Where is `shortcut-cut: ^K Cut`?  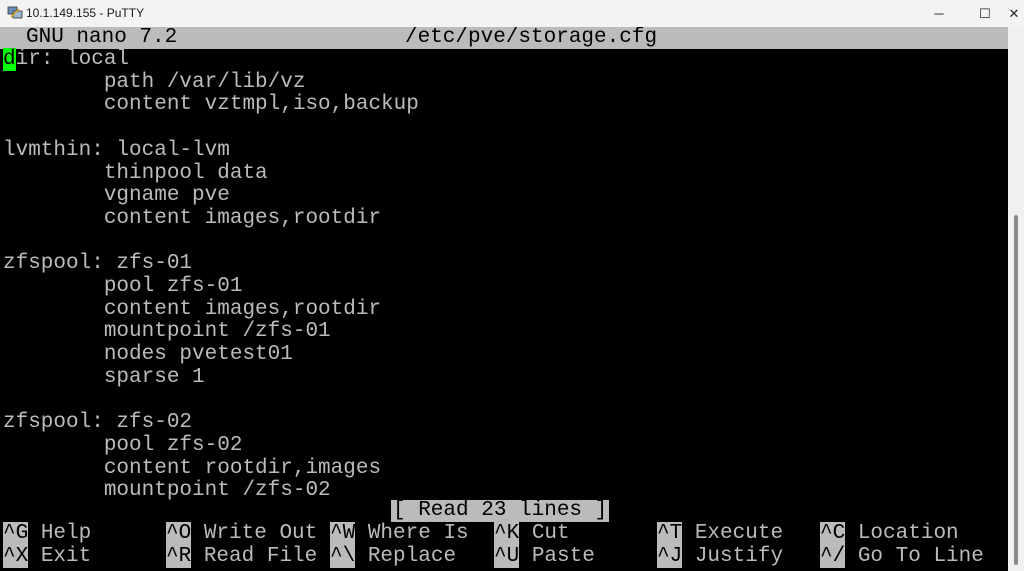
shortcut-cut: ^K Cut is located at coordinates (532, 533).